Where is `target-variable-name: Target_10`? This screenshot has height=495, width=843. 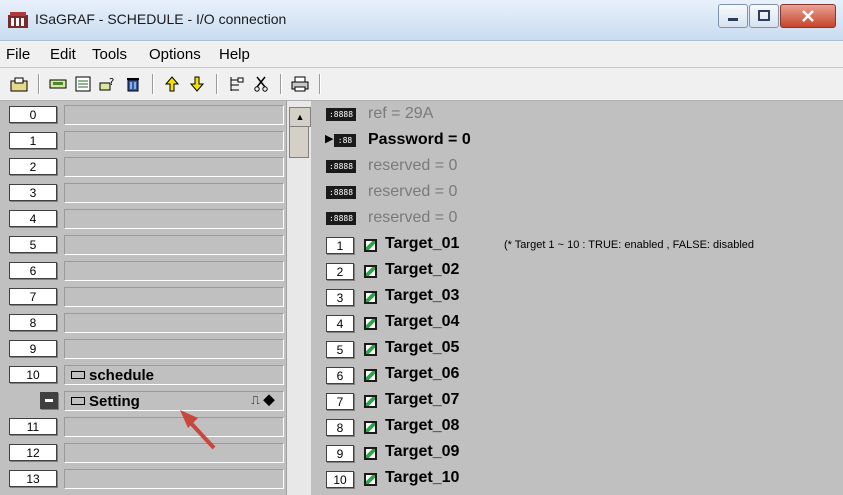
target-variable-name: Target_10 is located at coordinates (422, 477).